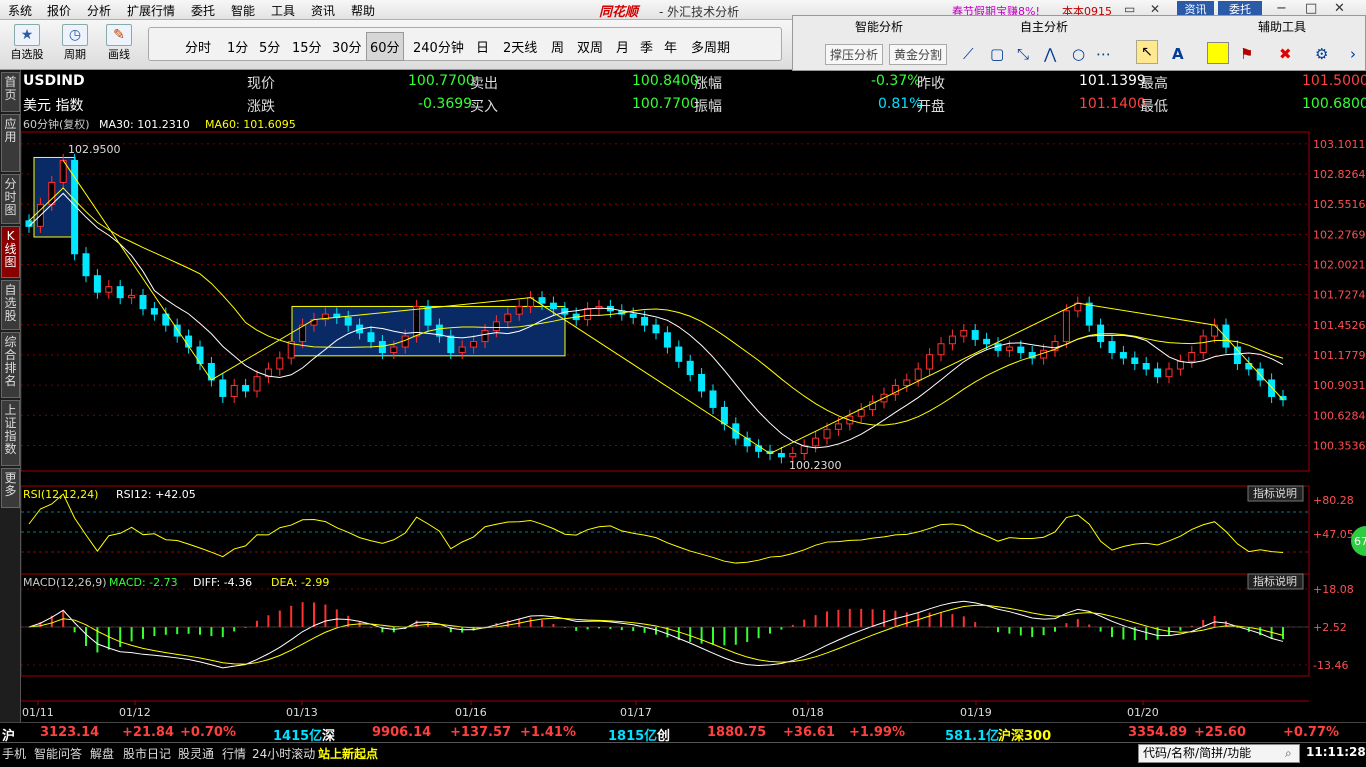 The width and height of the screenshot is (1366, 767). What do you see at coordinates (1321, 54) in the screenshot?
I see `settings-icon: ⚙` at bounding box center [1321, 54].